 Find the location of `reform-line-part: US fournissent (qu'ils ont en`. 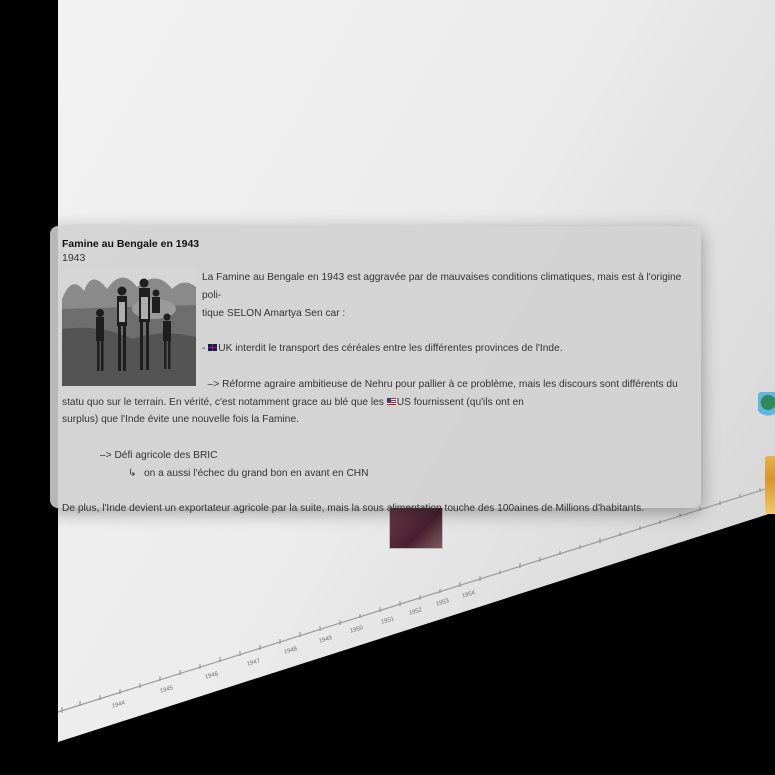

reform-line-part: US fournissent (qu'ils ont en is located at coordinates (460, 402).